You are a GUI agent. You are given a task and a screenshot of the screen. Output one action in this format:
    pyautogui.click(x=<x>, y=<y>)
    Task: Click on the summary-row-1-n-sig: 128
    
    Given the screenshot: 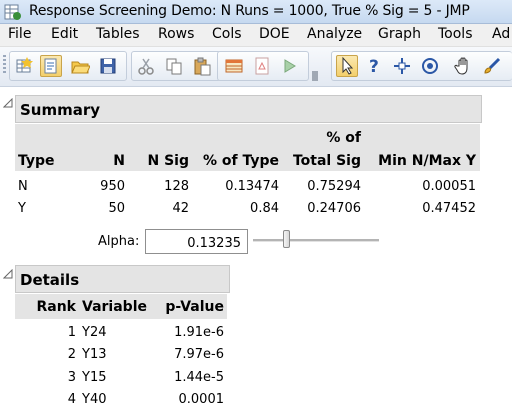 What is the action you would take?
    pyautogui.click(x=176, y=186)
    